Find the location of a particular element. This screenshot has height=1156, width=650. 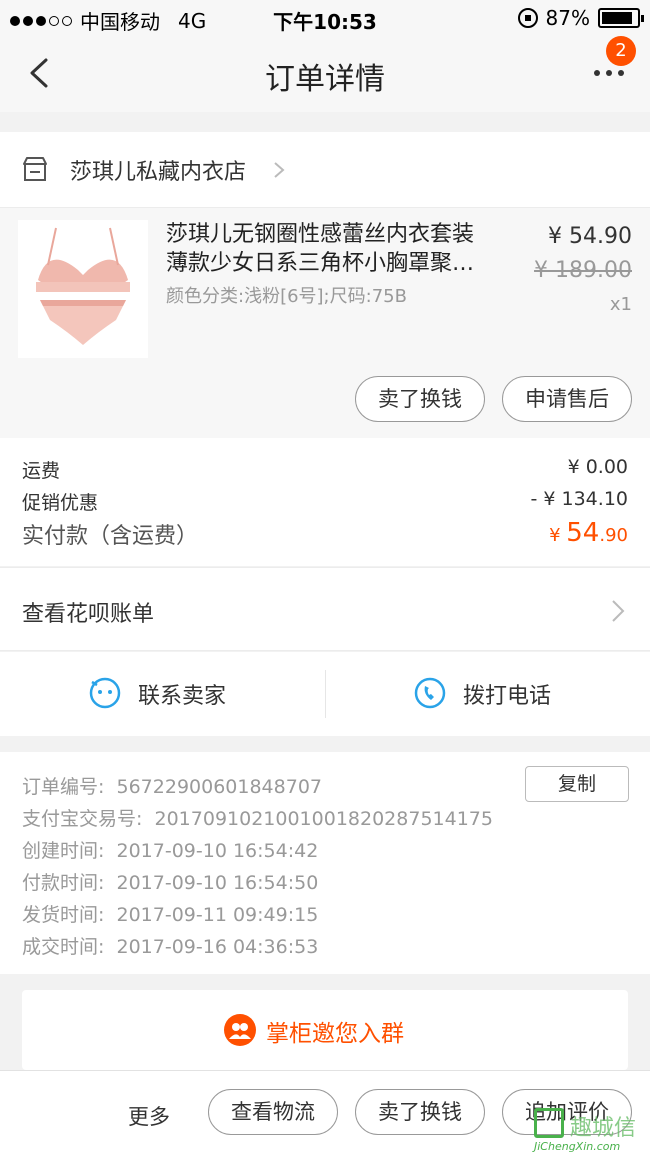

total-value: ¥ 54.90 is located at coordinates (588, 533).